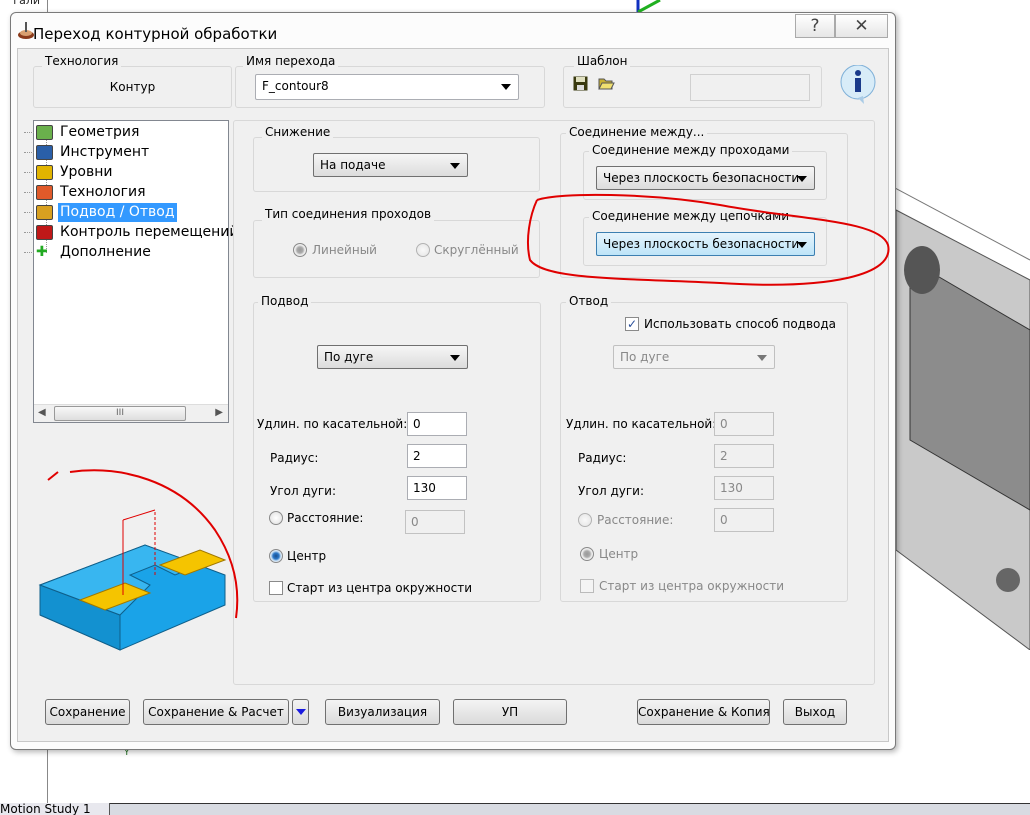  Describe the element at coordinates (382, 712) in the screenshot. I see `visualize-button: Визуализация` at that location.